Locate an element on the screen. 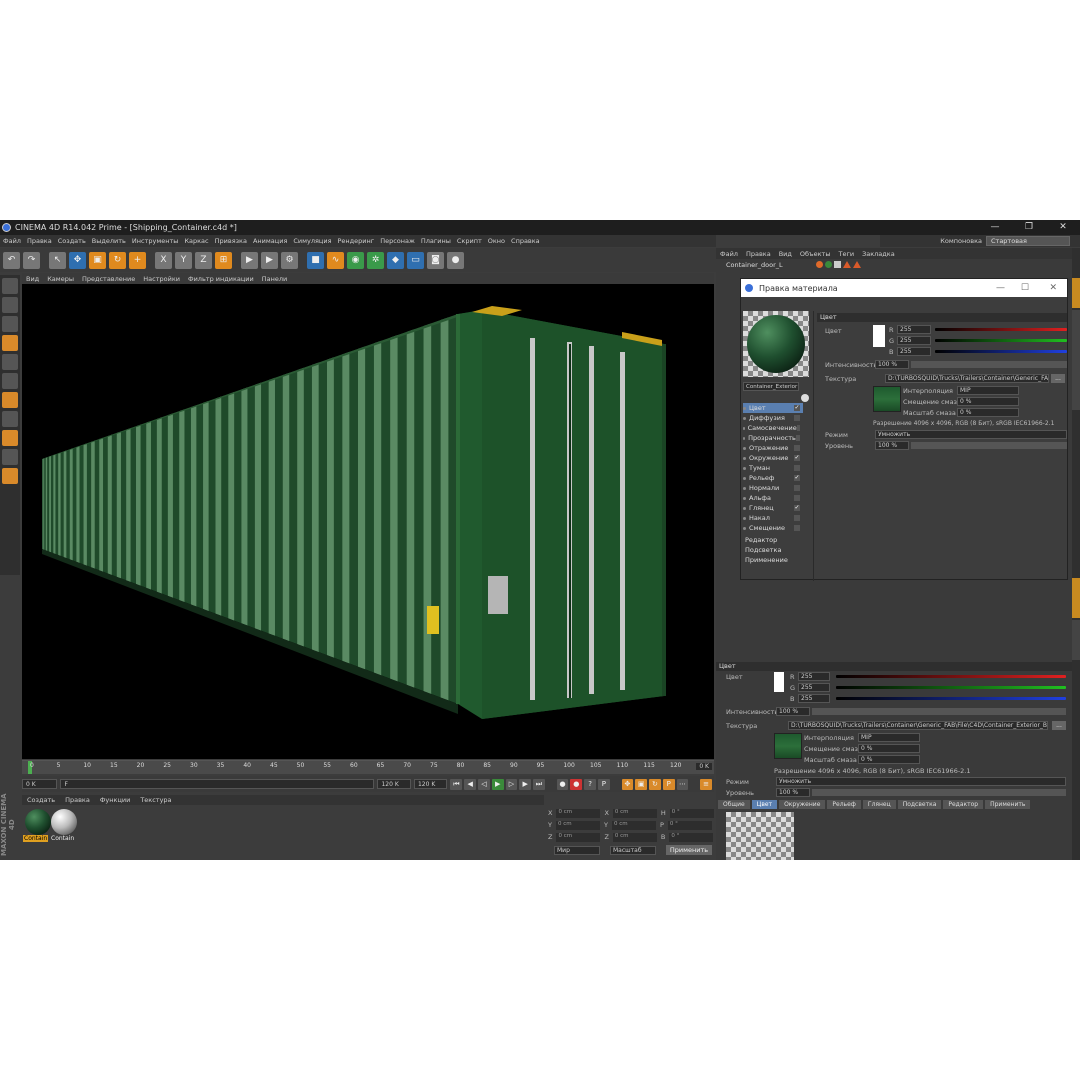 The image size is (1080, 1080). channel-item: Прозрачность is located at coordinates (773, 438).